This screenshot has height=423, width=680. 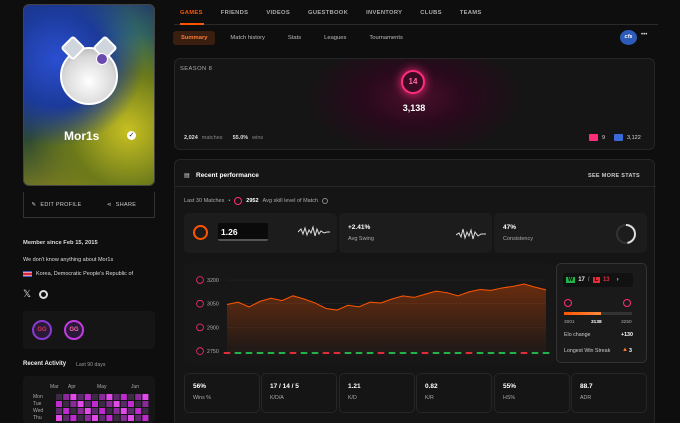 I want to click on verified-icon: ✓, so click(x=131, y=135).